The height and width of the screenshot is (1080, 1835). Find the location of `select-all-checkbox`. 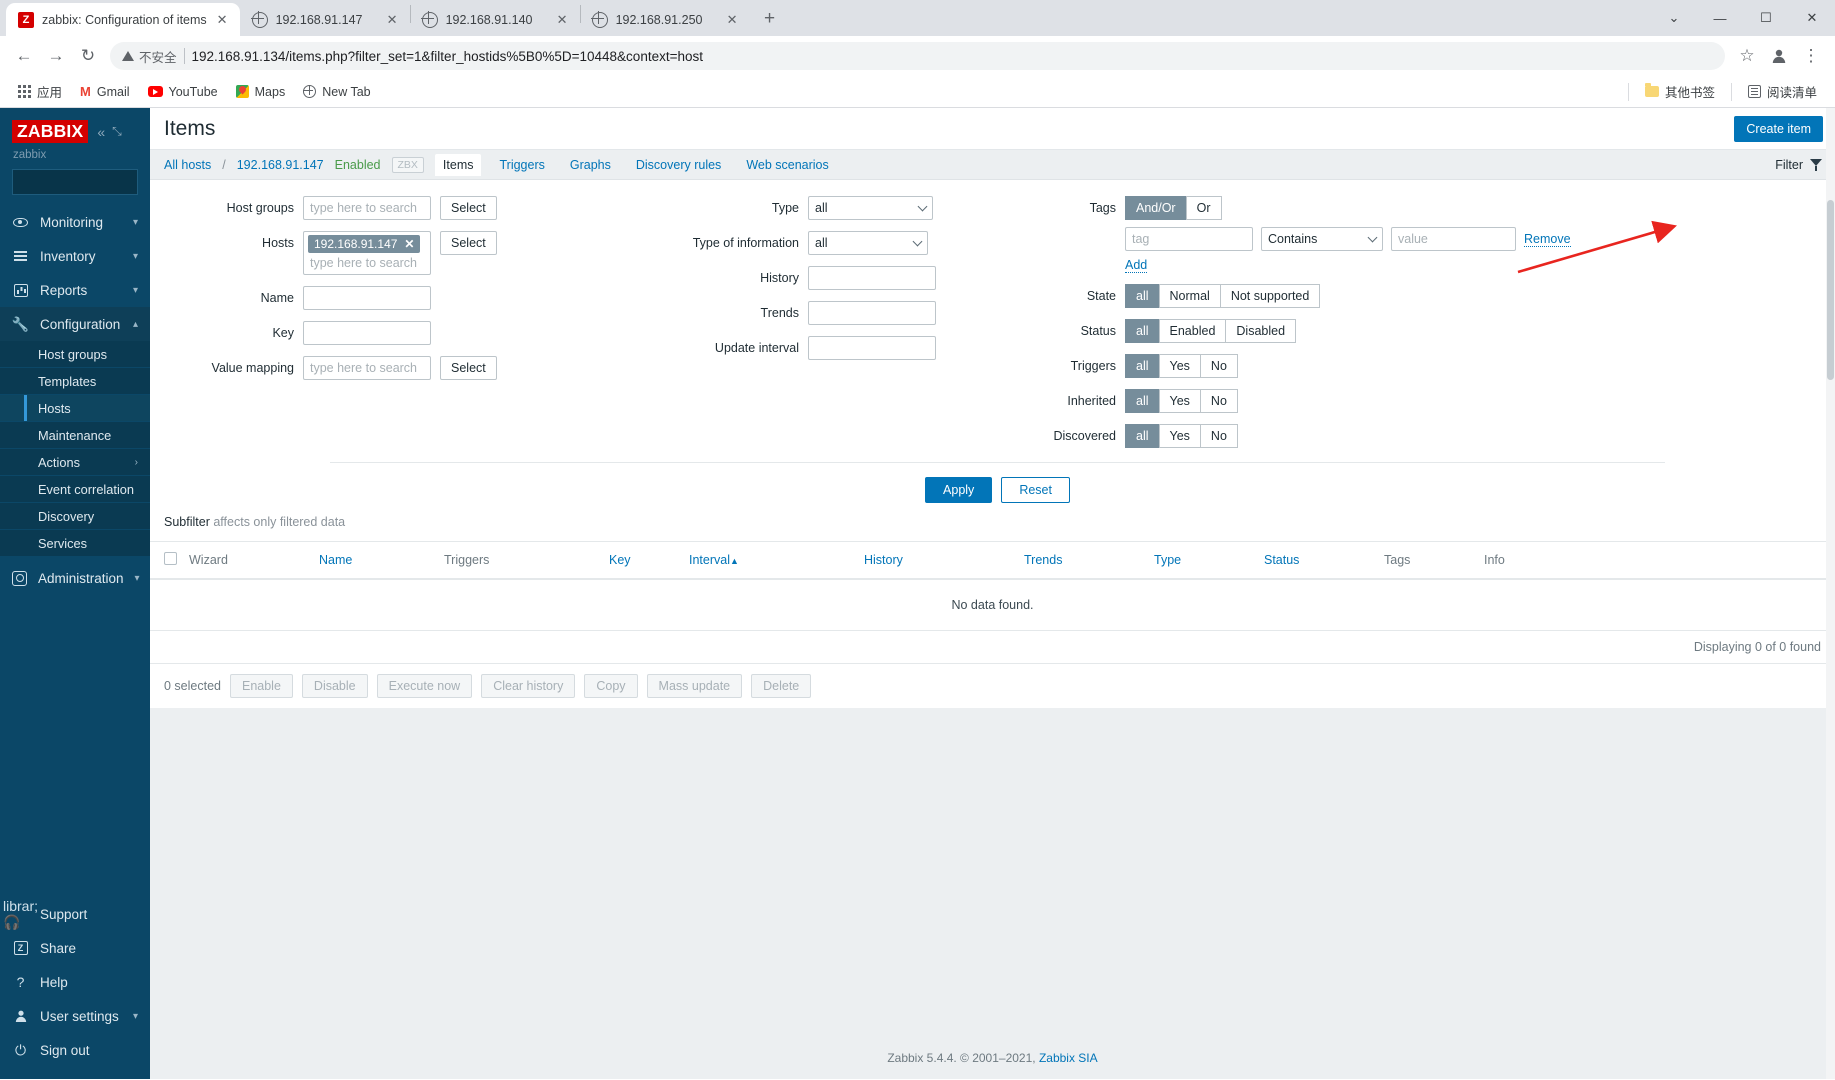

select-all-checkbox is located at coordinates (170, 558).